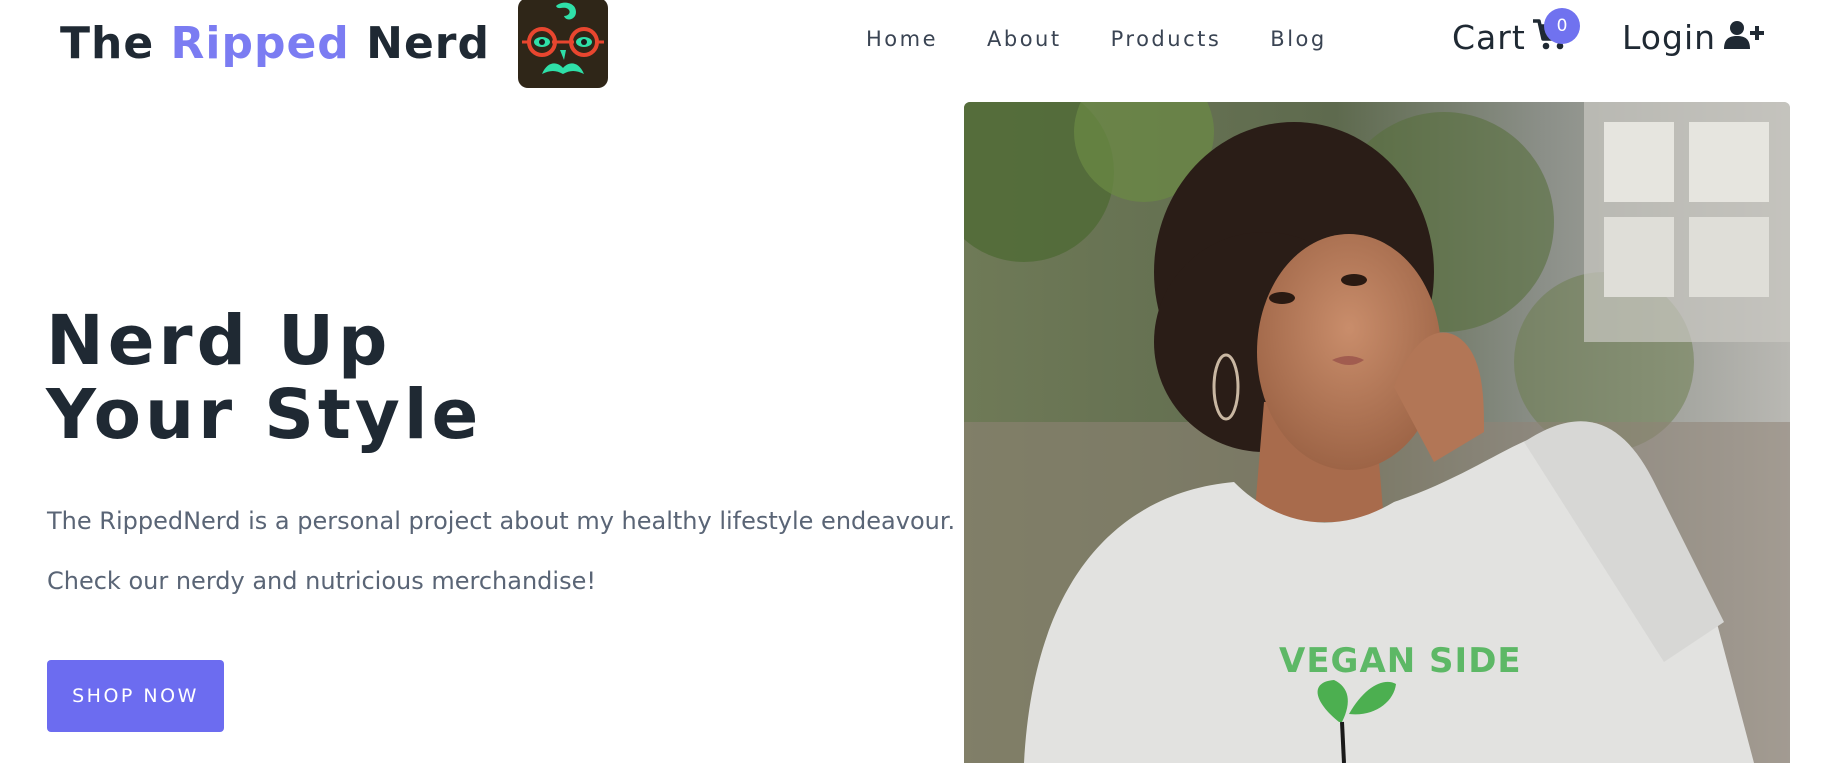 The width and height of the screenshot is (1833, 763). Describe the element at coordinates (1744, 37) in the screenshot. I see `user-plus-icon` at that location.